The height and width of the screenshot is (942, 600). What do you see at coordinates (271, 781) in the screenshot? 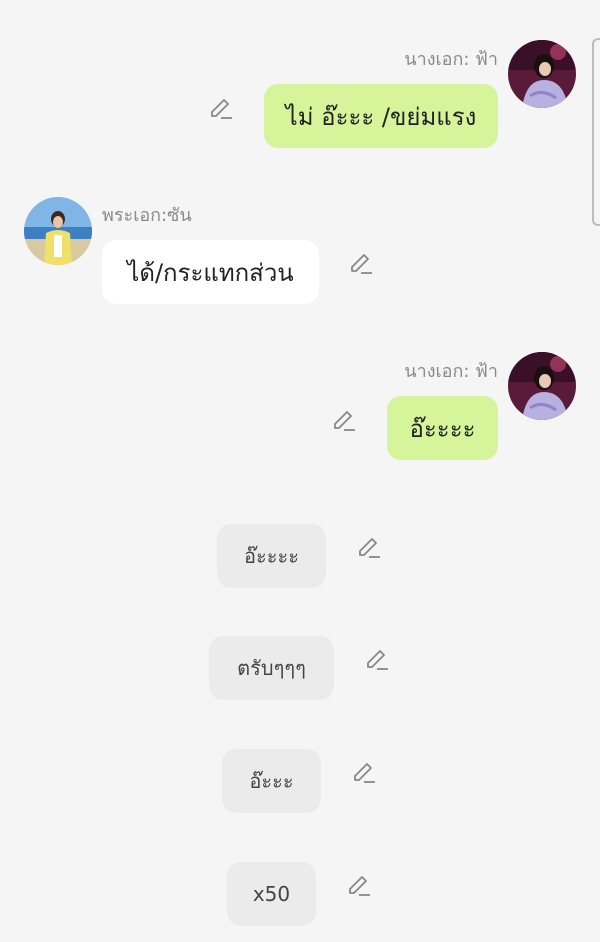
I see `narration-bubble: อ๊ะะะ` at bounding box center [271, 781].